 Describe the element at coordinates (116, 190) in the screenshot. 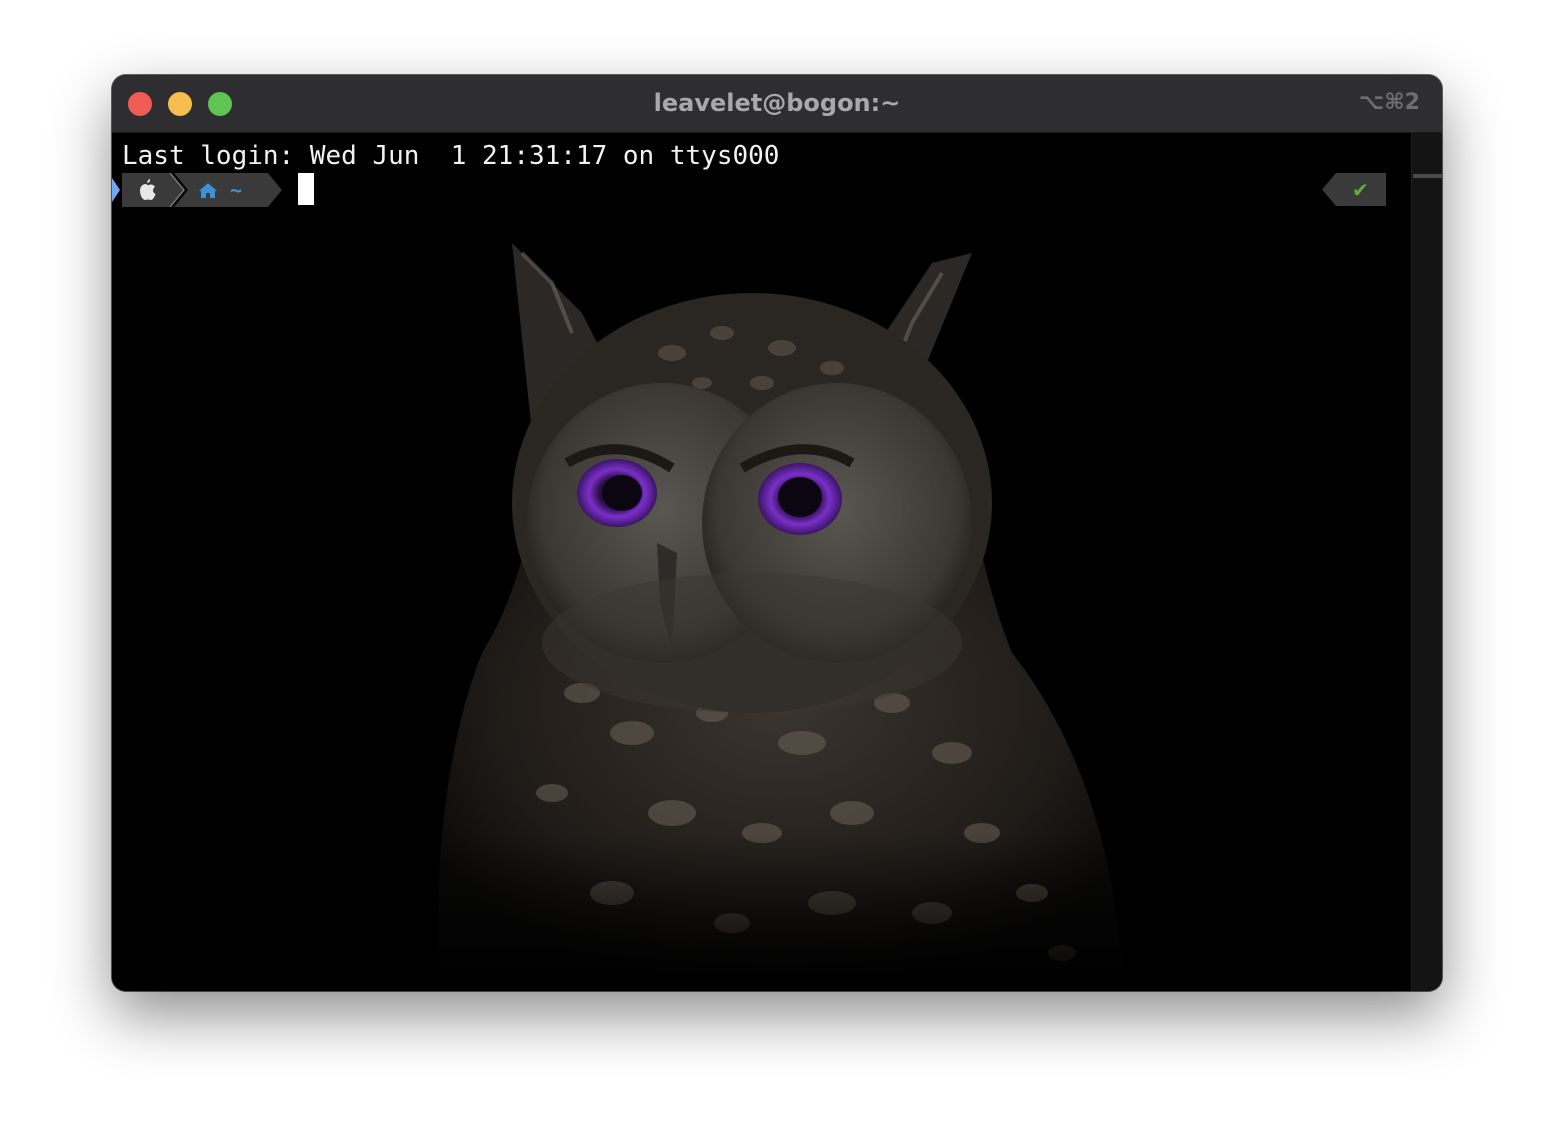

I see `prompt-marker-icon` at that location.